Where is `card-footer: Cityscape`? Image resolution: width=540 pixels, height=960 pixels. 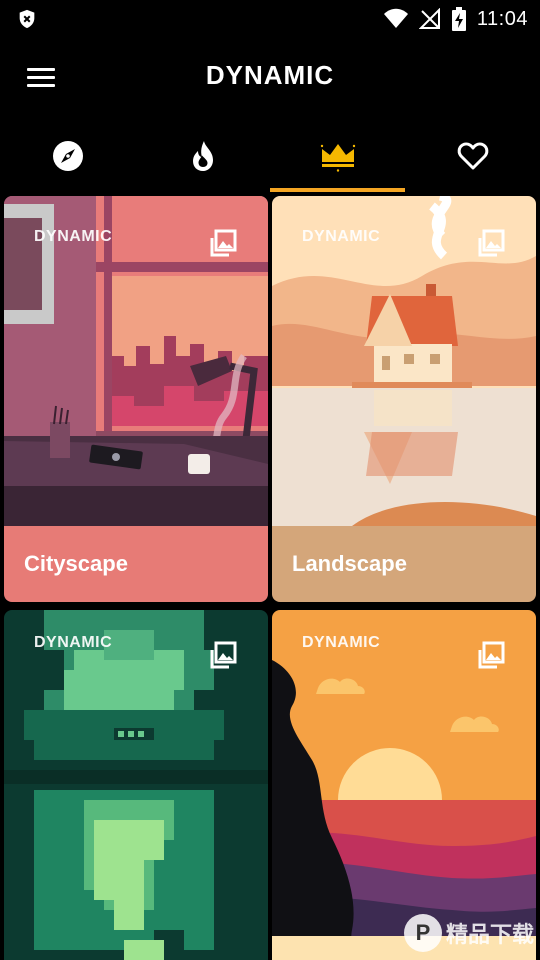 card-footer: Cityscape is located at coordinates (136, 564).